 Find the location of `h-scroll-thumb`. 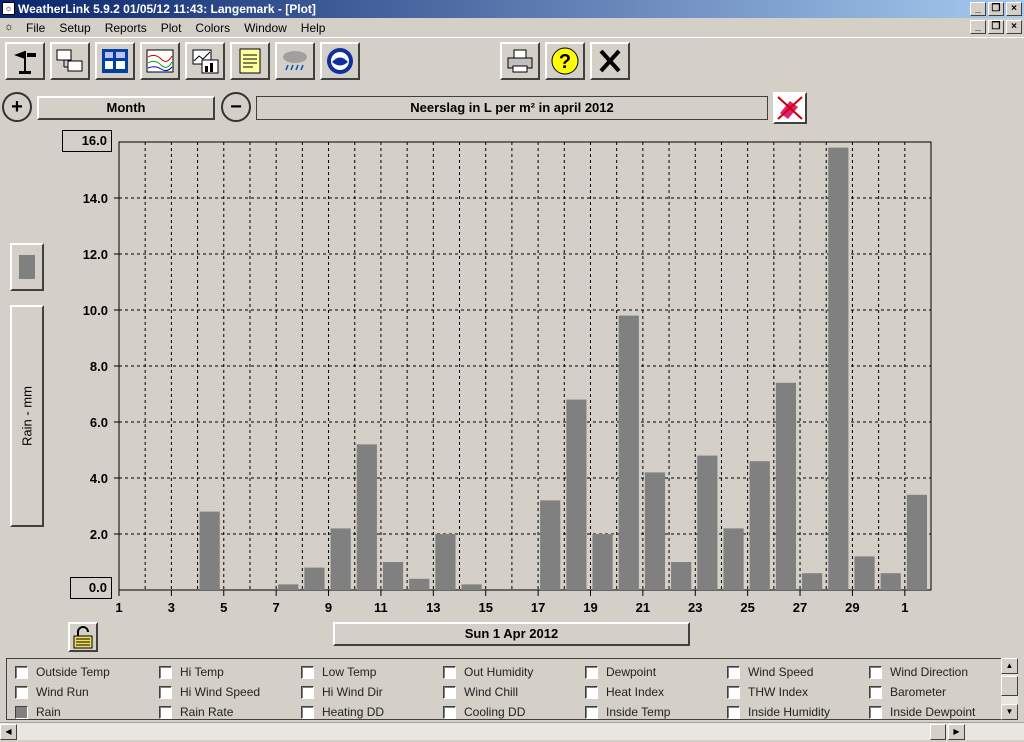

h-scroll-thumb is located at coordinates (938, 732).